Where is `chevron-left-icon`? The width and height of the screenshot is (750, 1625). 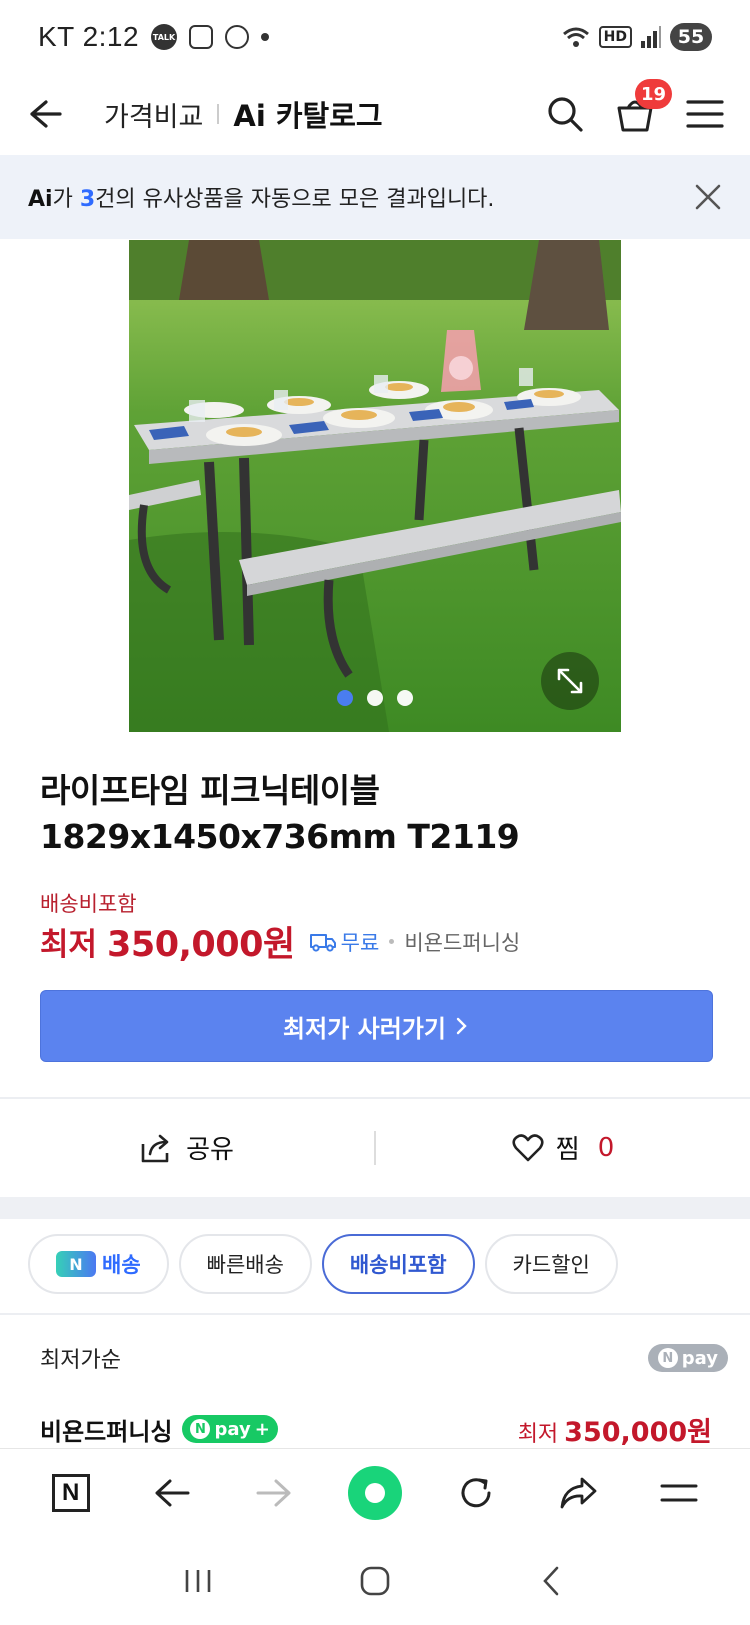 chevron-left-icon is located at coordinates (550, 1580).